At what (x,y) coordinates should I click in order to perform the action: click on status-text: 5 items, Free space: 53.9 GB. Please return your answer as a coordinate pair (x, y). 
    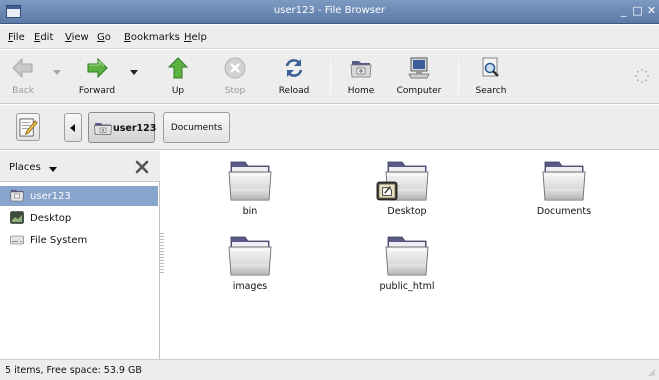
    Looking at the image, I should click on (73, 370).